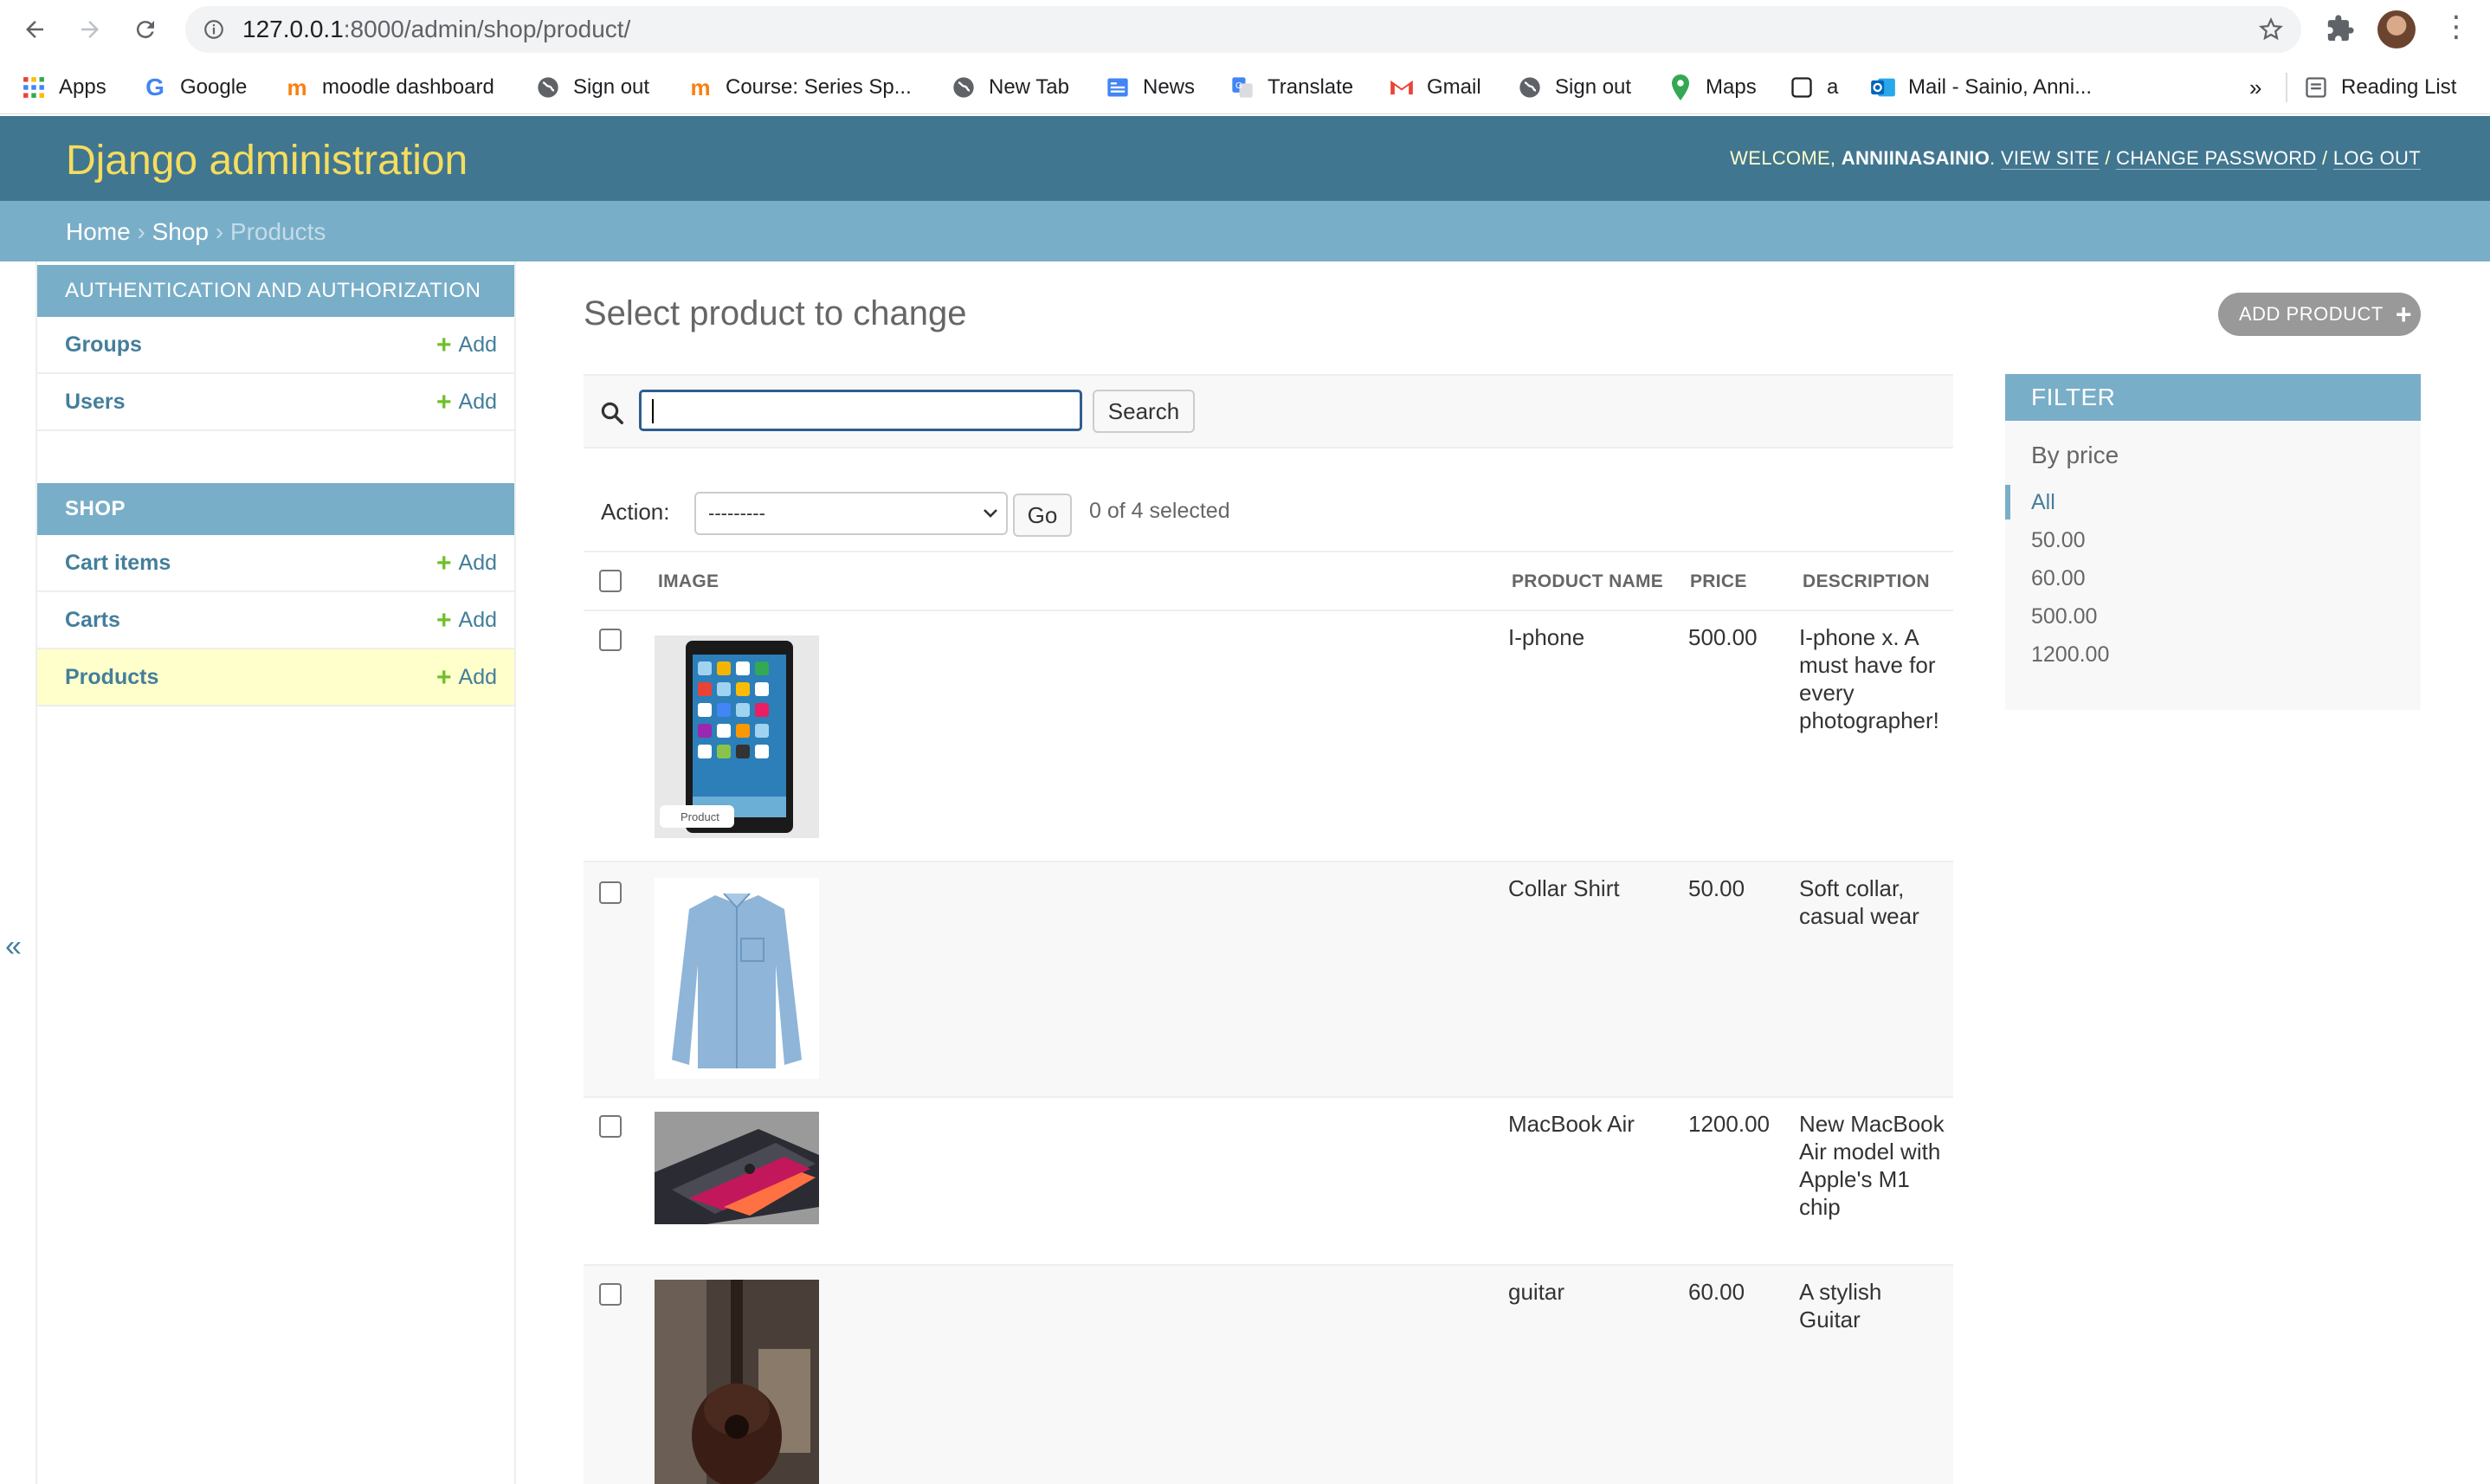 This screenshot has width=2490, height=1484. Describe the element at coordinates (688, 581) in the screenshot. I see `column-header-image: IMAGE` at that location.